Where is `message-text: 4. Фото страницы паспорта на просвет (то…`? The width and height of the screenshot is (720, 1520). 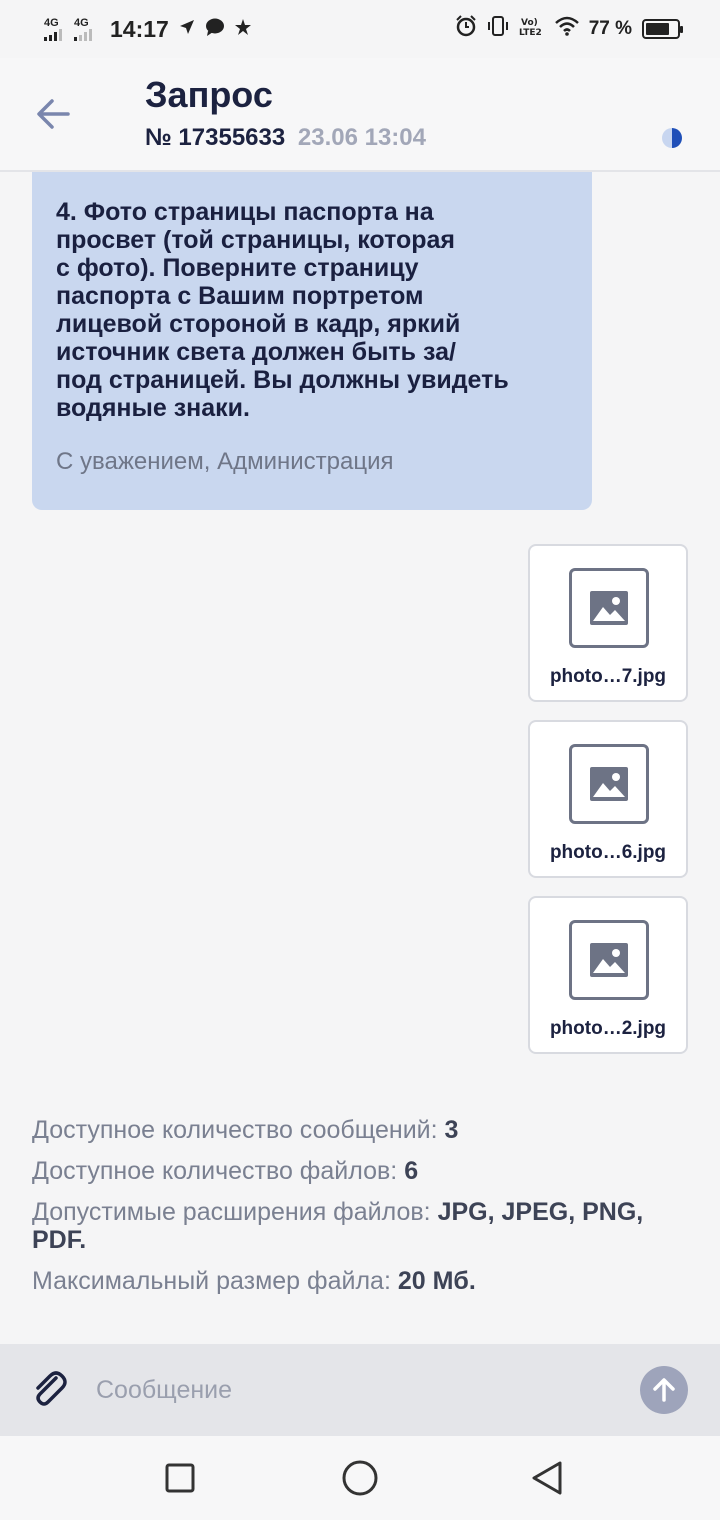
message-text: 4. Фото страницы паспорта на просвет (то… is located at coordinates (282, 310).